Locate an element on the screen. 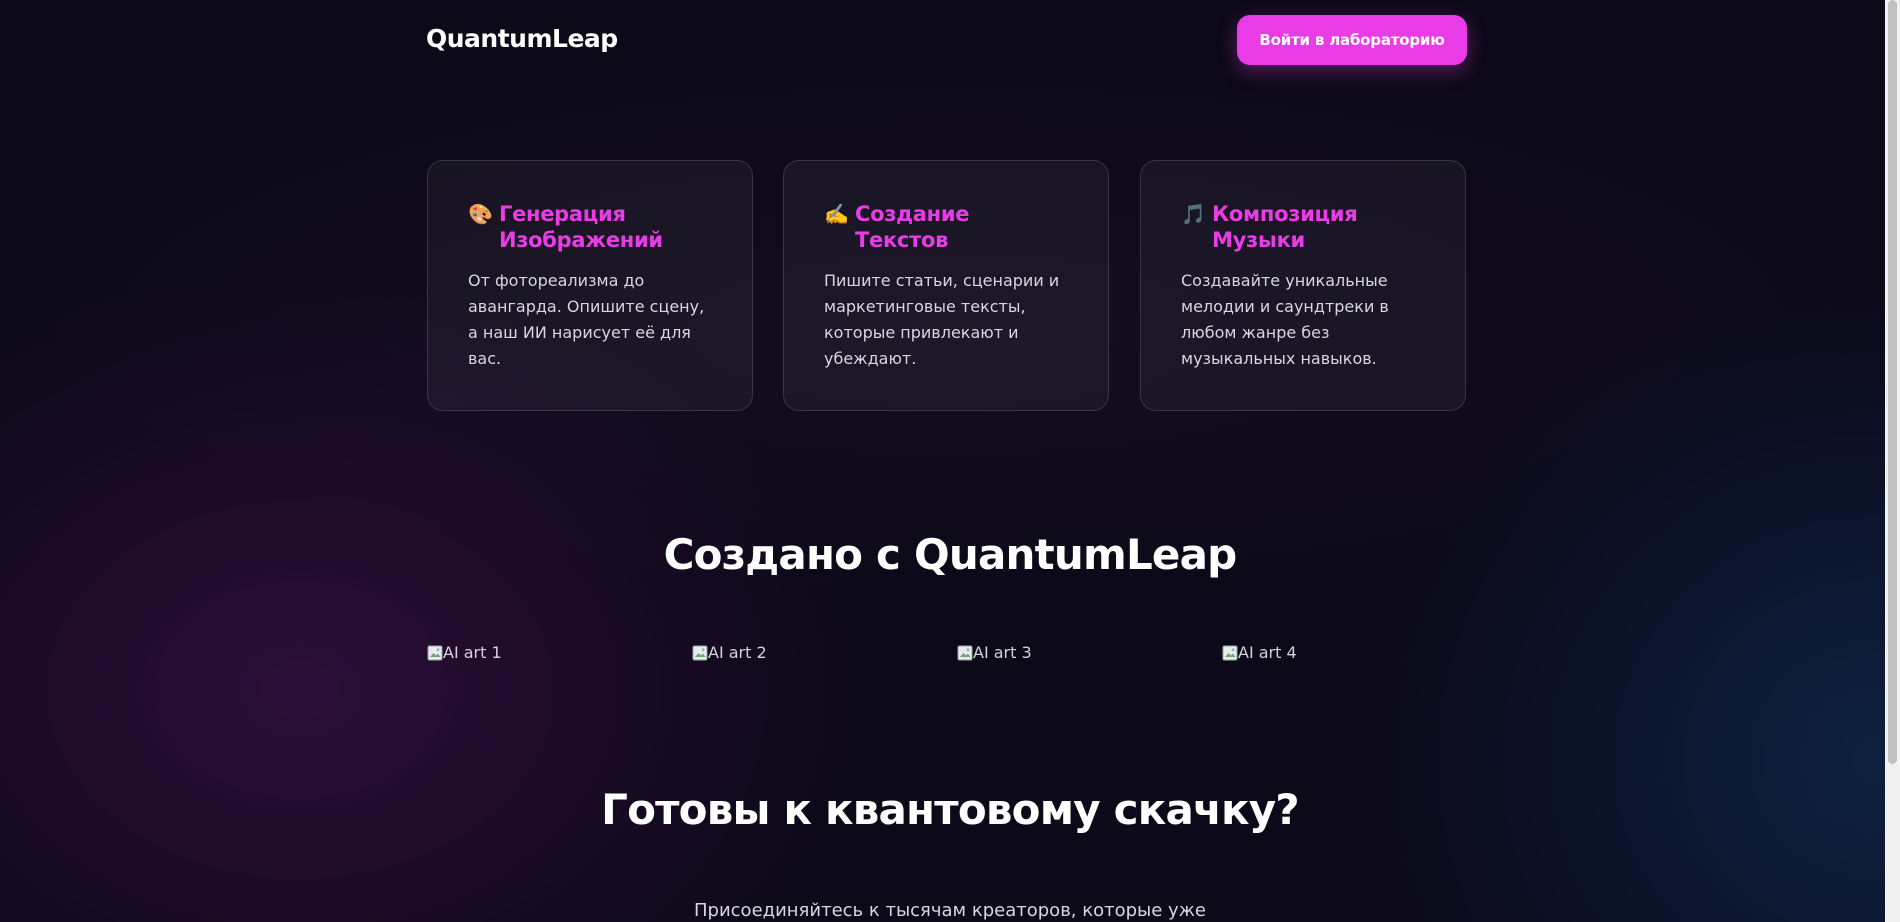 This screenshot has height=922, width=1900. gallery-grid: AI art 1 AI art 2 AI art 3 AI art 4 is located at coordinates (947, 663).